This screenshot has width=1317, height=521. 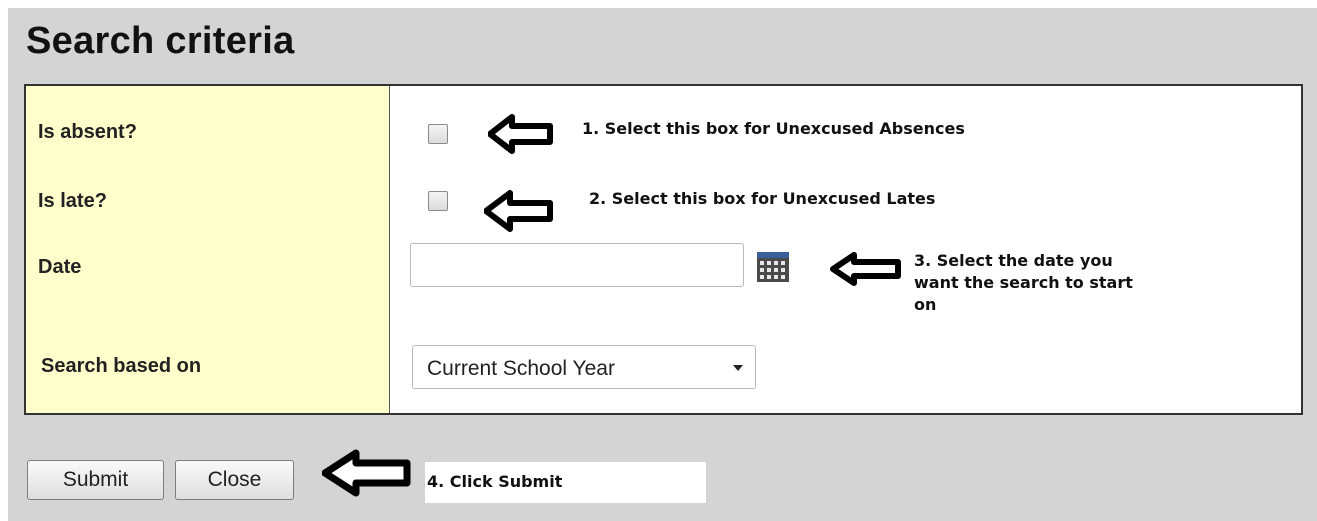 What do you see at coordinates (438, 201) in the screenshot?
I see `is-late-checkbox` at bounding box center [438, 201].